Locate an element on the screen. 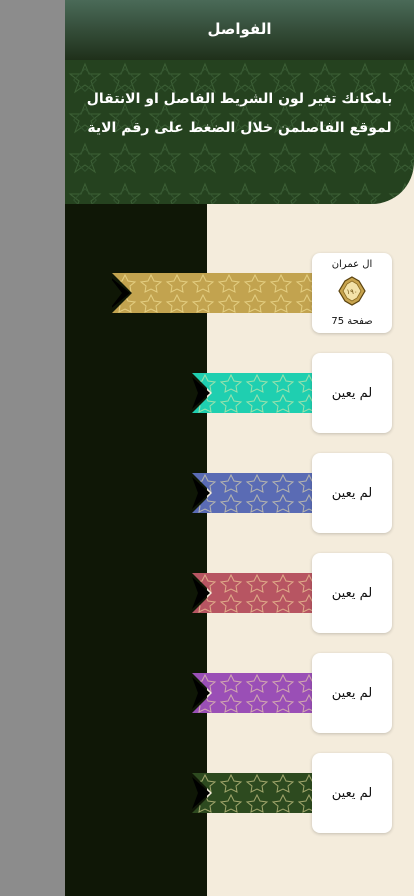 This screenshot has height=896, width=414. app-bar: الفواصل is located at coordinates (239, 30).